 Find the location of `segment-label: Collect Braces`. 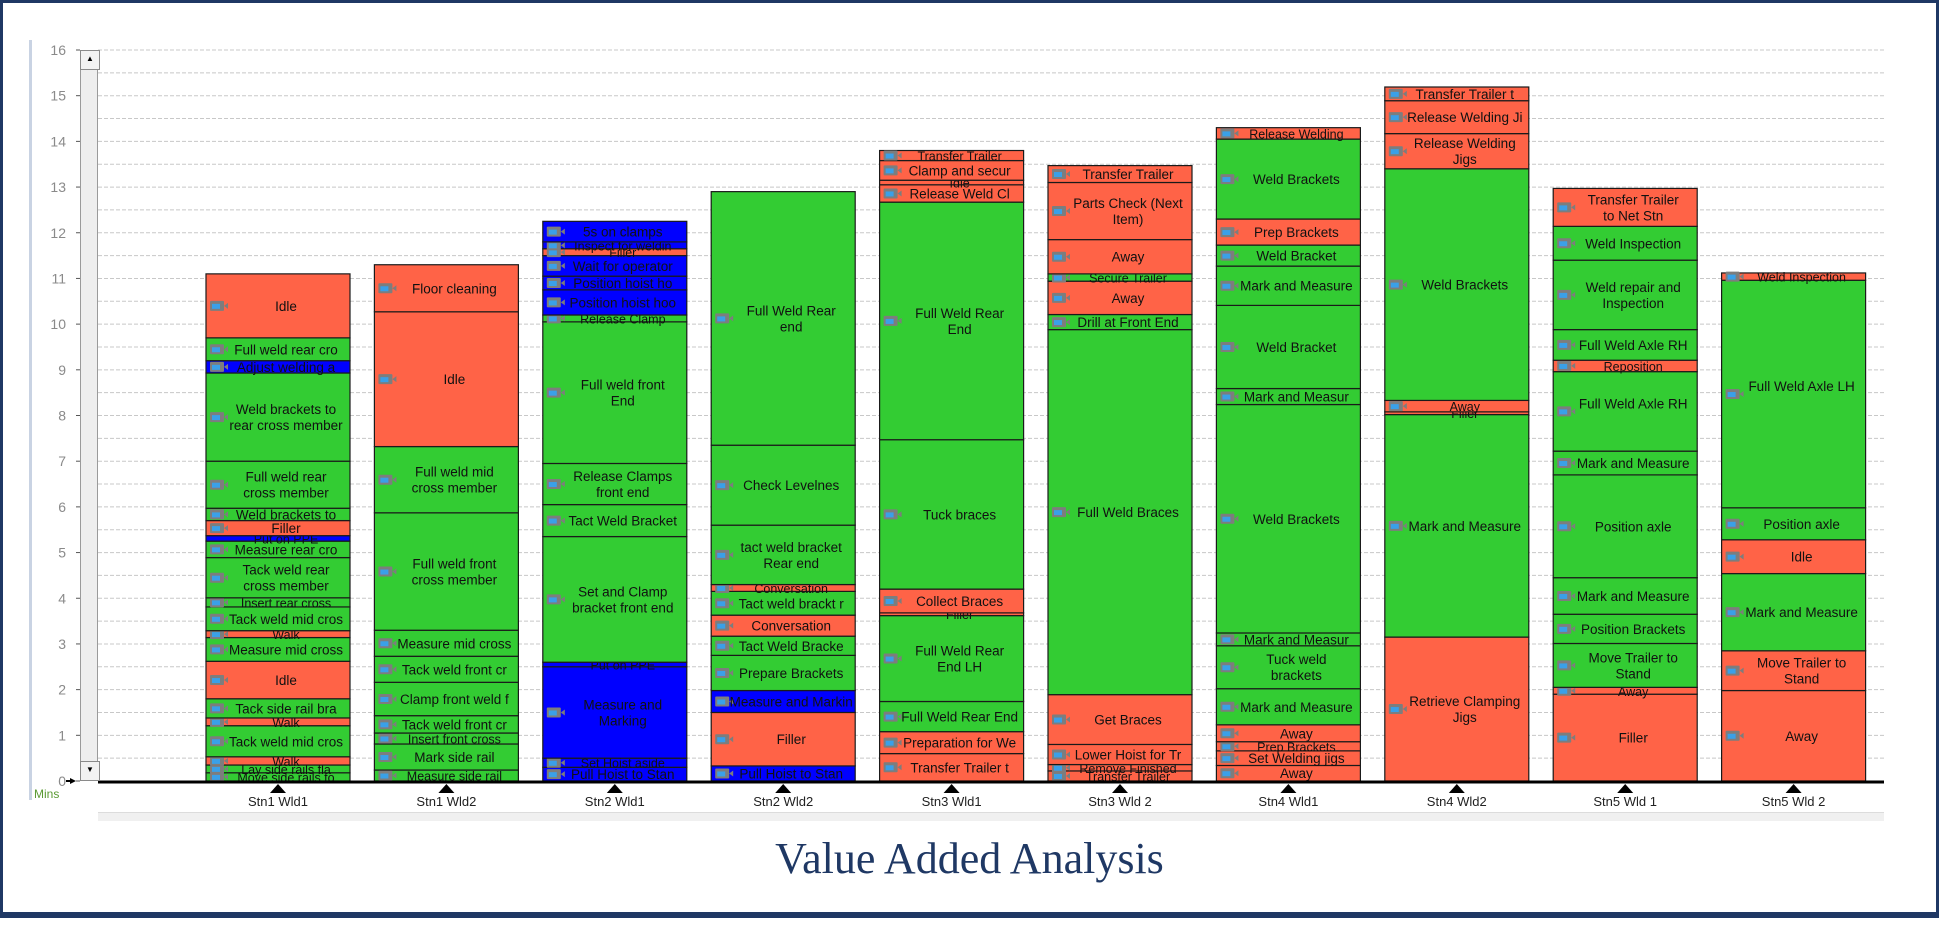

segment-label: Collect Braces is located at coordinates (959, 601).